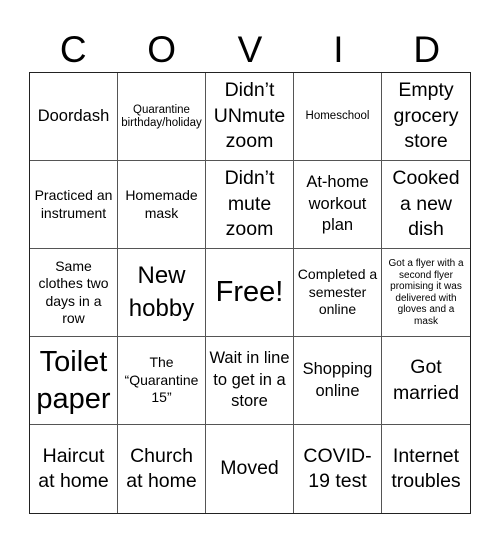 The image size is (500, 544). I want to click on bingo-cell: Moved, so click(250, 469).